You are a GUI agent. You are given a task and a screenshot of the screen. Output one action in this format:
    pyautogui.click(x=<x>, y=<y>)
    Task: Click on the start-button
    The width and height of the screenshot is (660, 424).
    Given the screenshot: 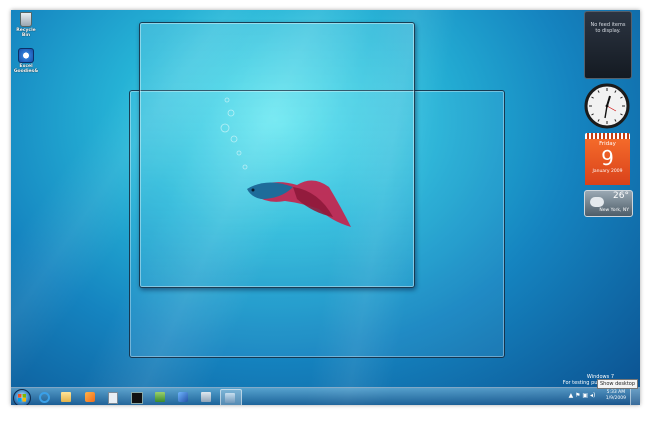 What is the action you would take?
    pyautogui.click(x=22, y=397)
    